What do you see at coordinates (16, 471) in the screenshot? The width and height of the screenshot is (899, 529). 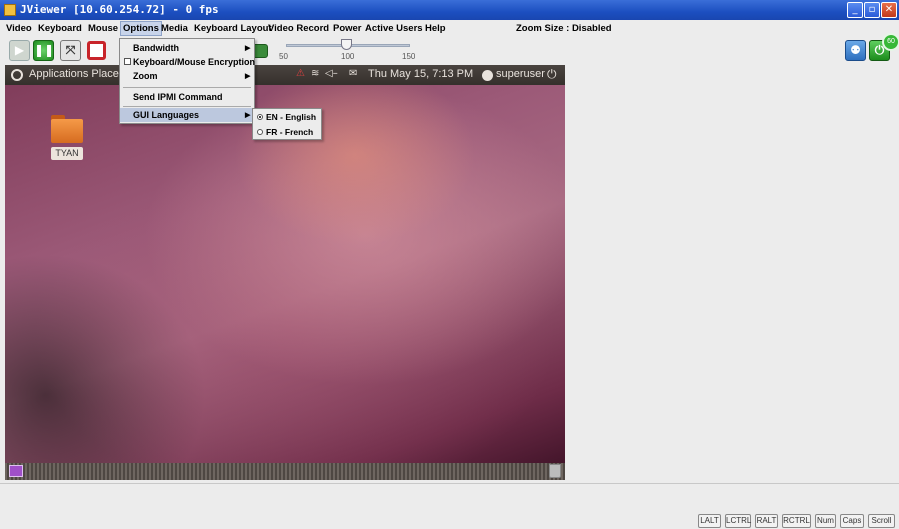 I see `show-desktop-icon` at bounding box center [16, 471].